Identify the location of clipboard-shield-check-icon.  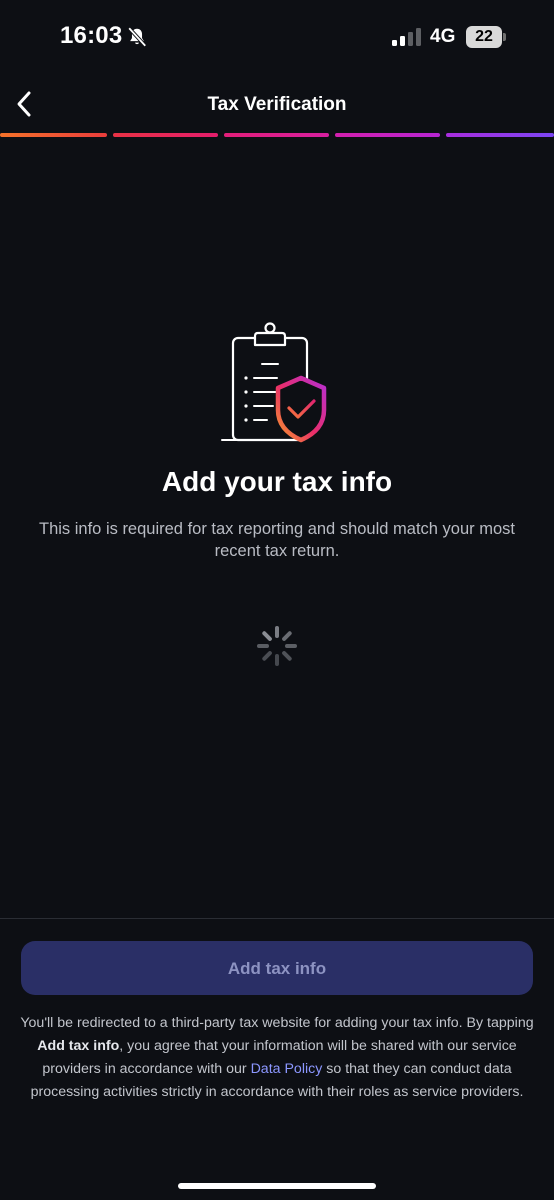
(274, 382).